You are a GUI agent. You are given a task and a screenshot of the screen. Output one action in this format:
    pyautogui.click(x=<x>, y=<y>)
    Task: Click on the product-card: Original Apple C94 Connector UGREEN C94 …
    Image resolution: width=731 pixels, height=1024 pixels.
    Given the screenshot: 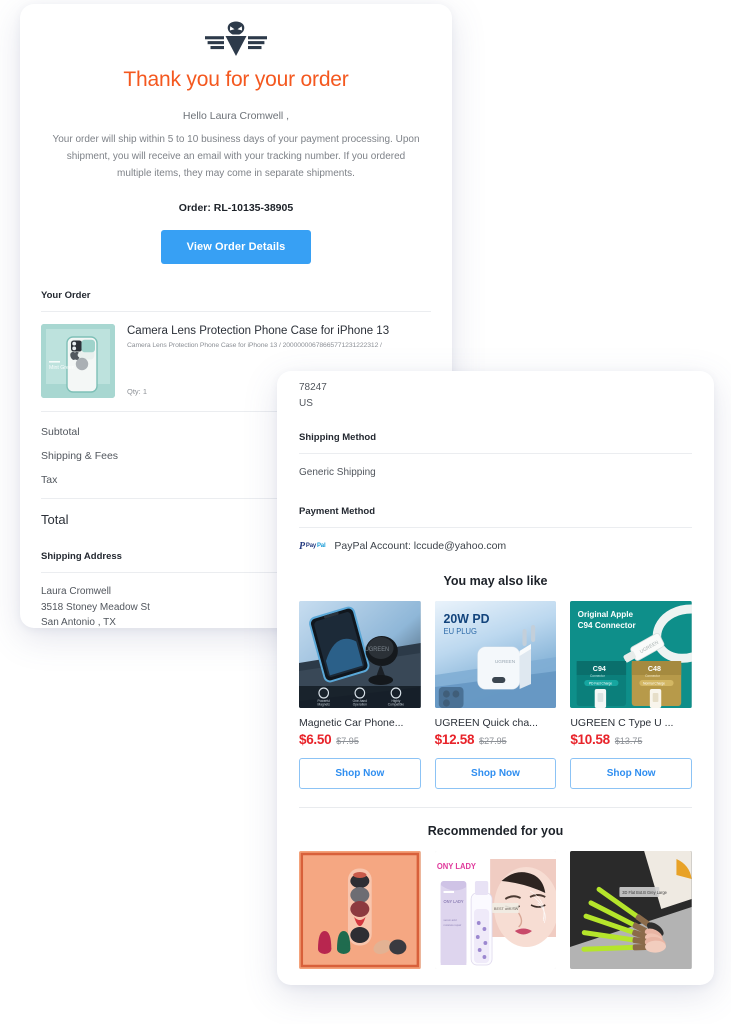 What is the action you would take?
    pyautogui.click(x=631, y=695)
    